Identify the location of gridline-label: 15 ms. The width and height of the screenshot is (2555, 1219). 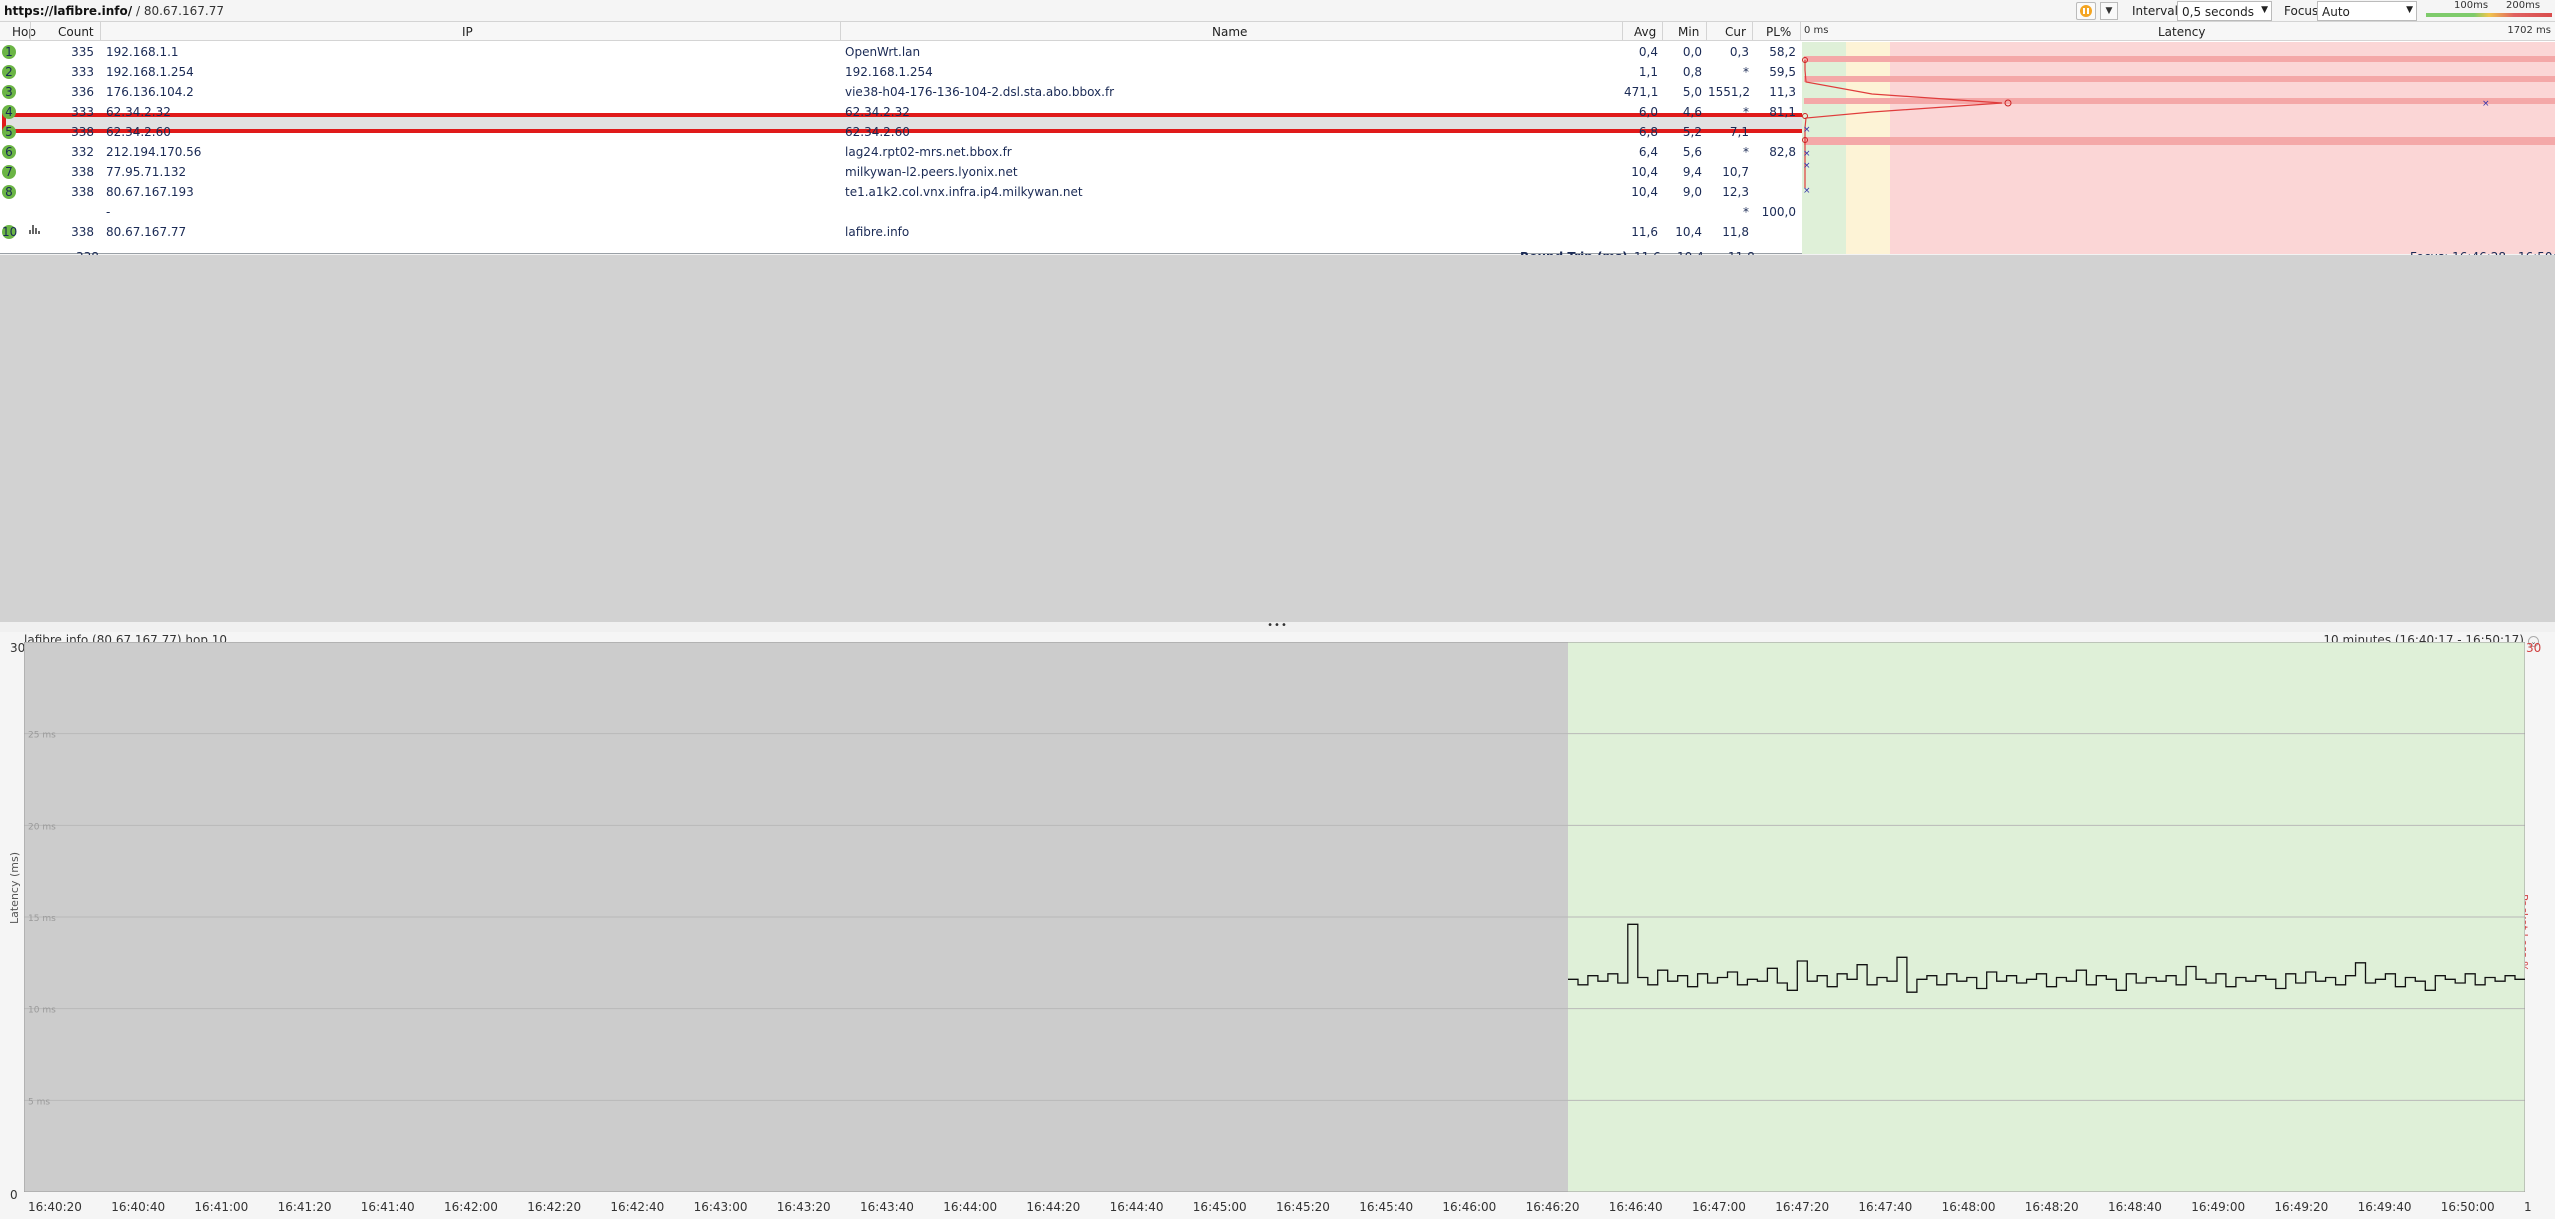
(42, 919).